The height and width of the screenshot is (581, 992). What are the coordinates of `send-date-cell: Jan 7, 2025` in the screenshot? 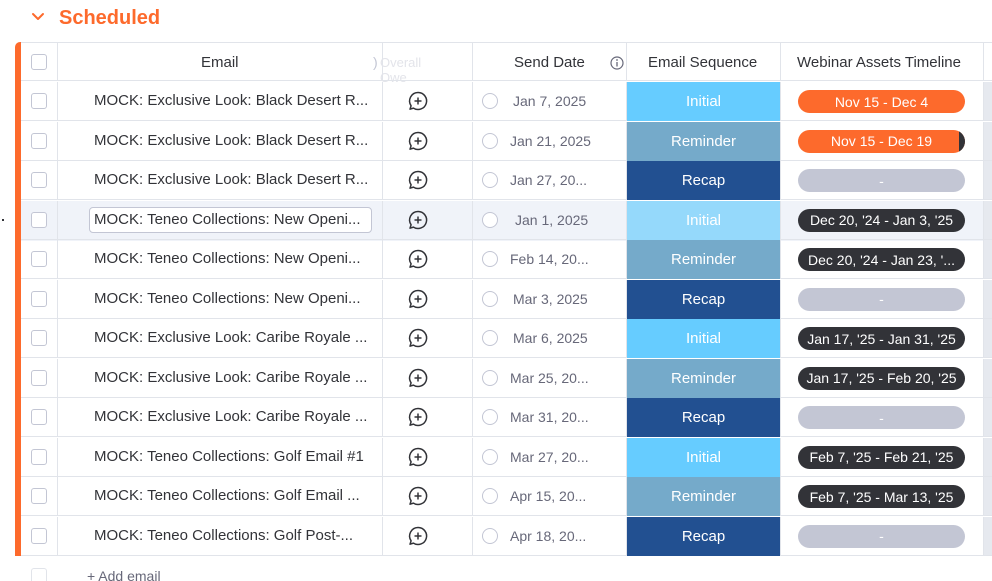 It's located at (550, 101).